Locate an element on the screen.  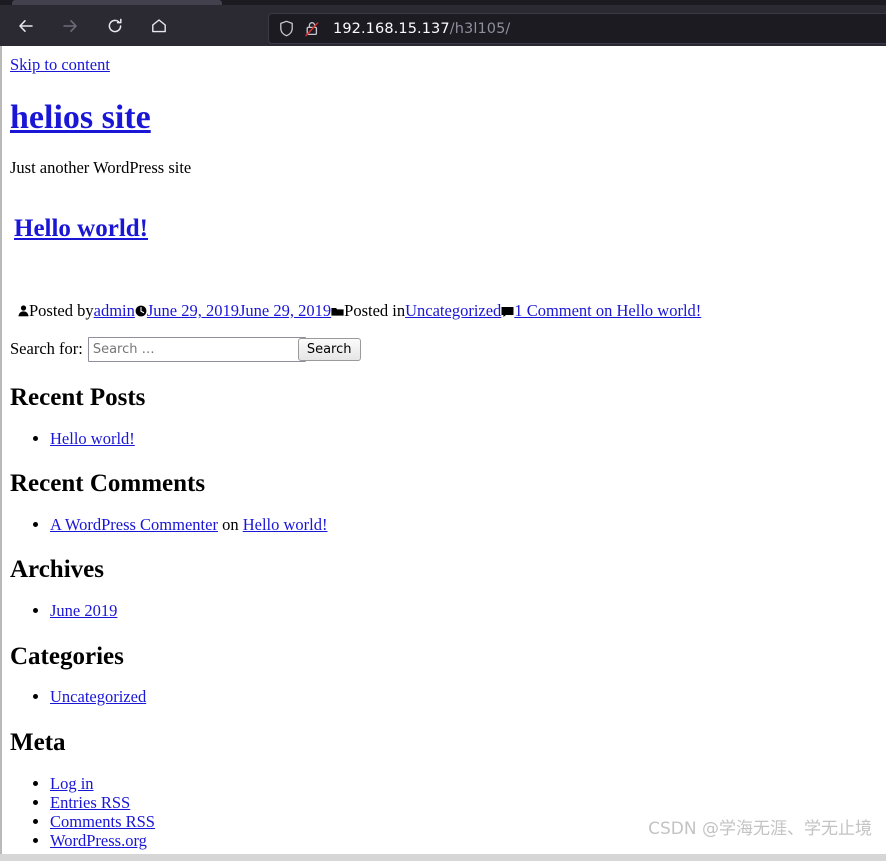
reload-icon is located at coordinates (115, 26).